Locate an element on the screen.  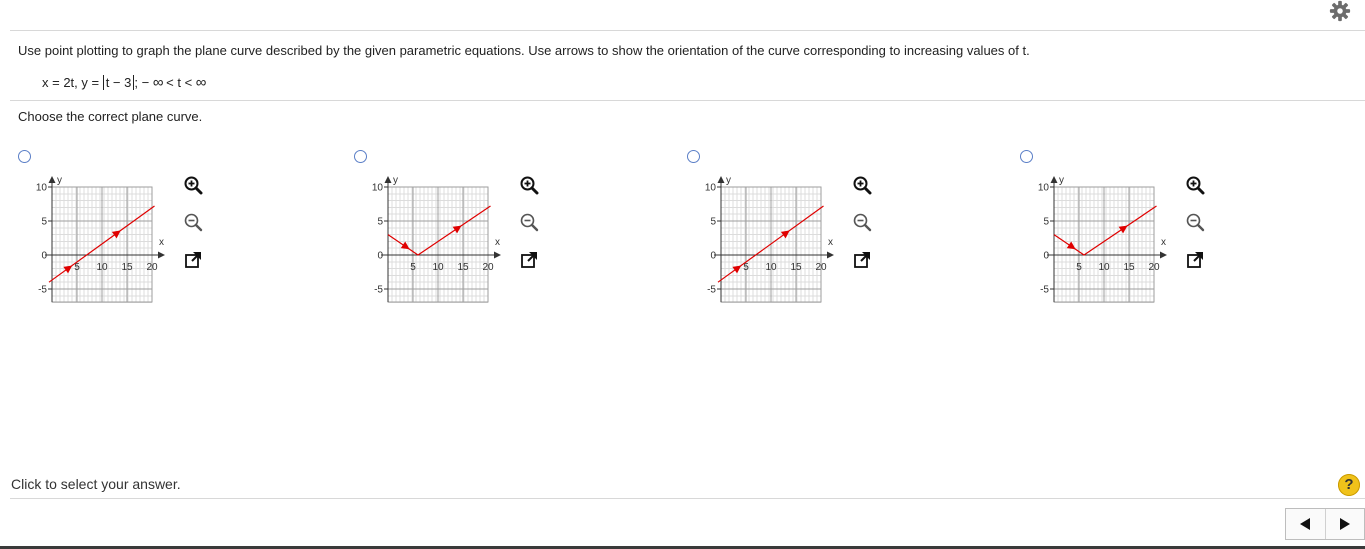
triangle-left-icon is located at coordinates (1305, 524).